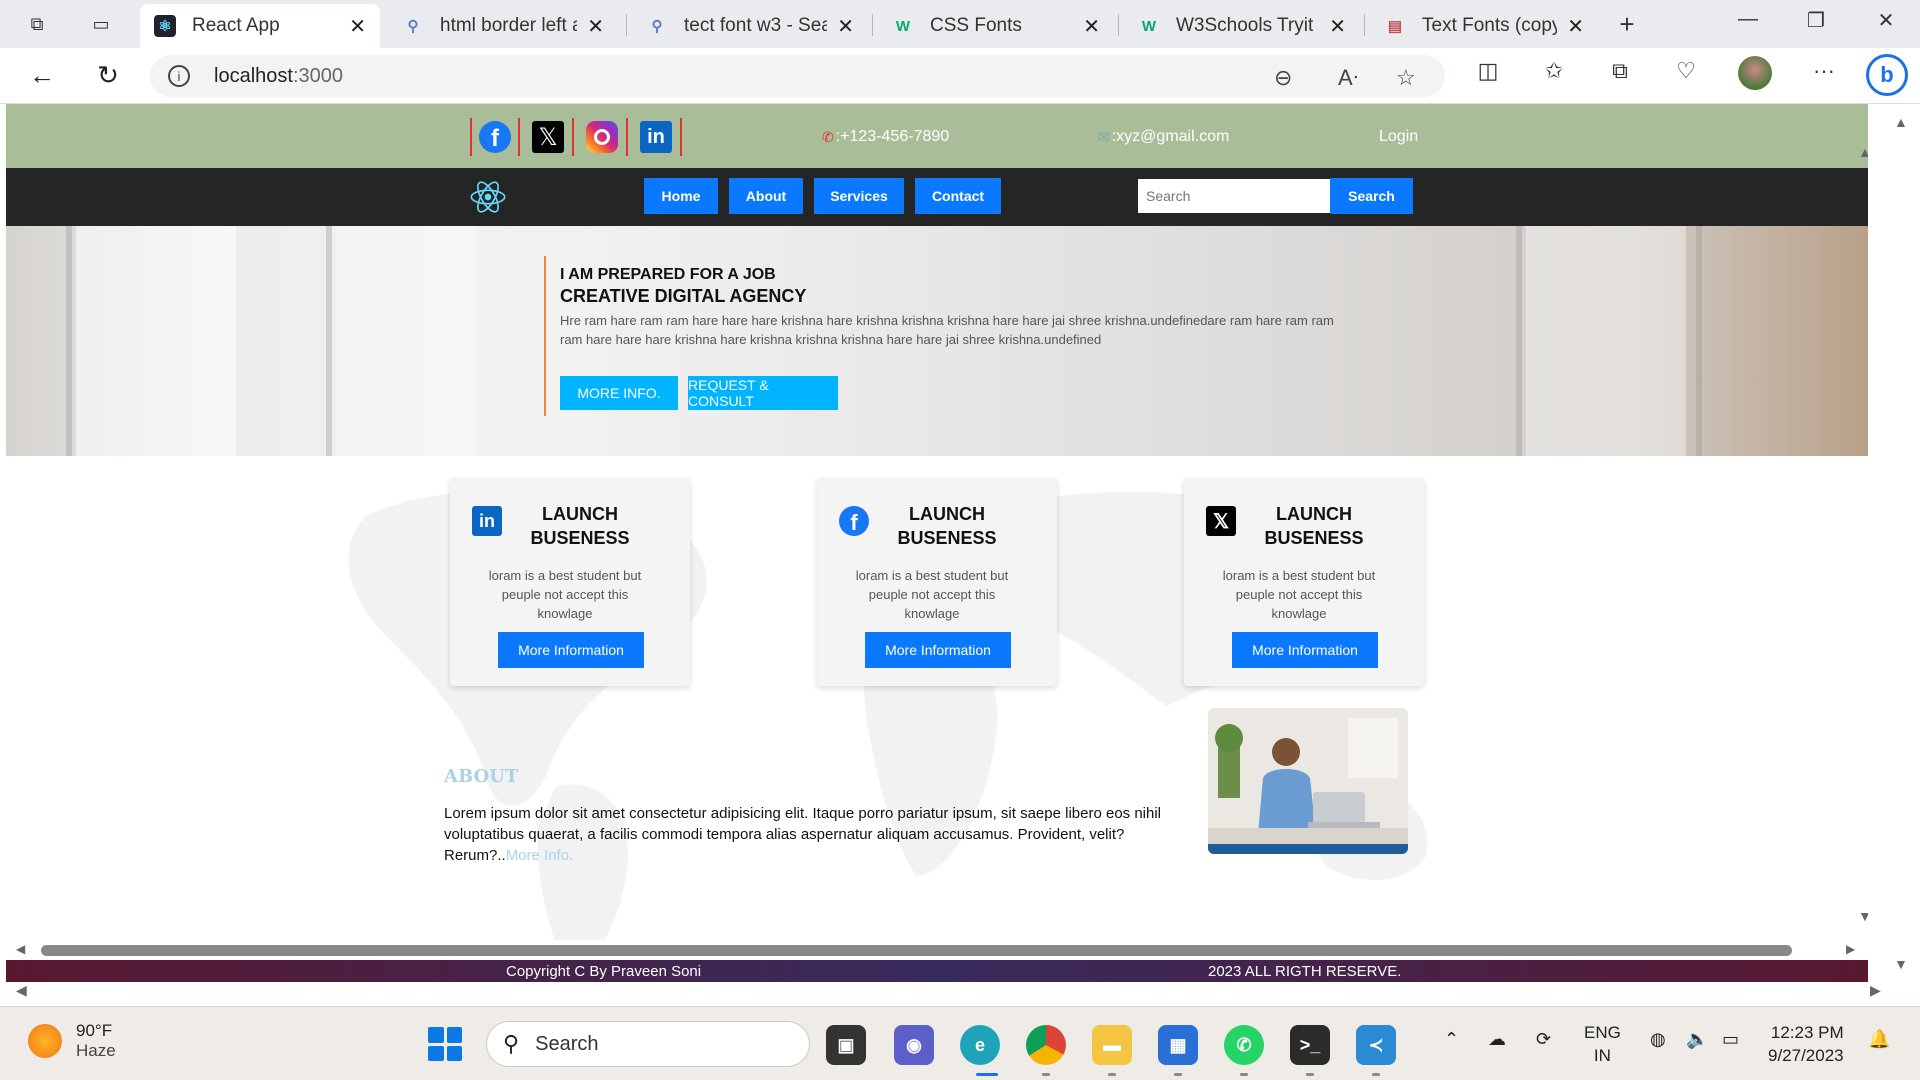 The height and width of the screenshot is (1080, 1920). What do you see at coordinates (1824, 71) in the screenshot?
I see `more-menu-icon: ···` at bounding box center [1824, 71].